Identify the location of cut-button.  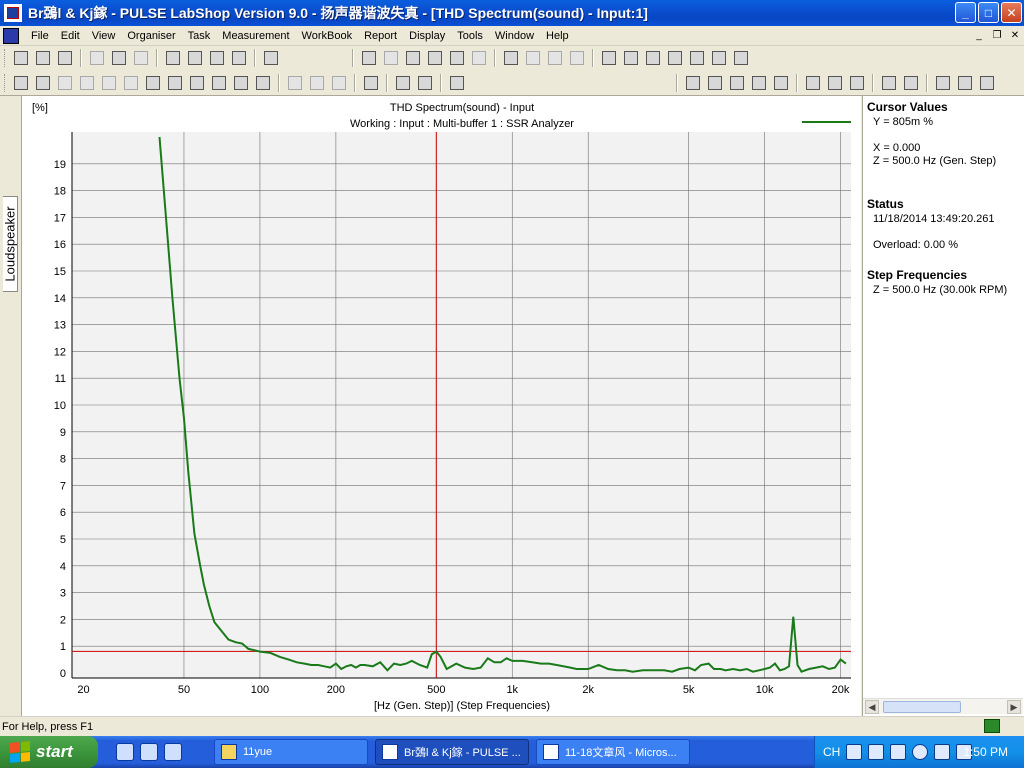
(97, 58).